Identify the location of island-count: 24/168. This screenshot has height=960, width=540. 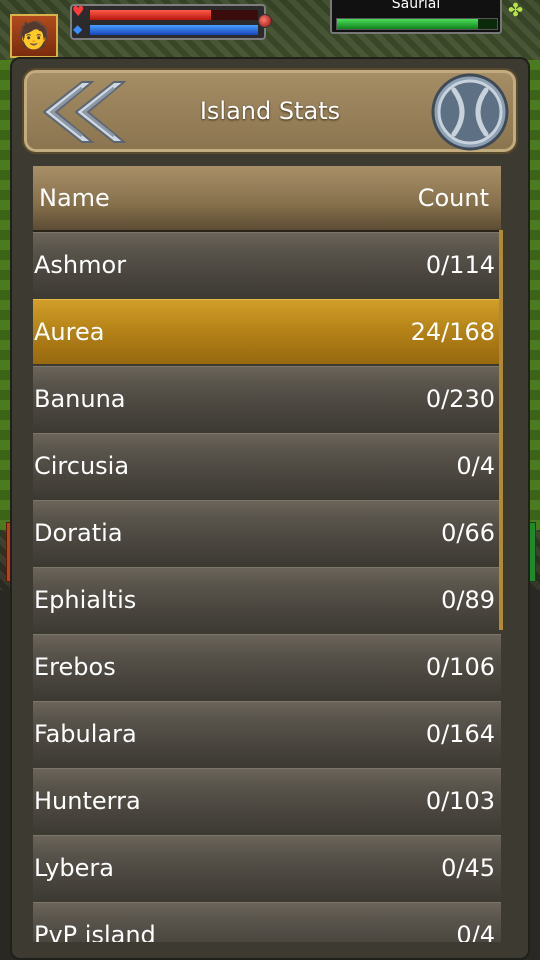
(452, 332).